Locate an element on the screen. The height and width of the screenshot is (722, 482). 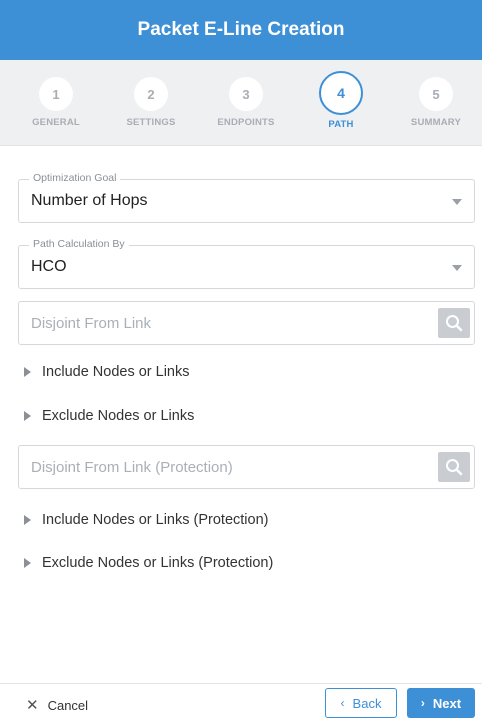
step-number: 5 is located at coordinates (436, 94).